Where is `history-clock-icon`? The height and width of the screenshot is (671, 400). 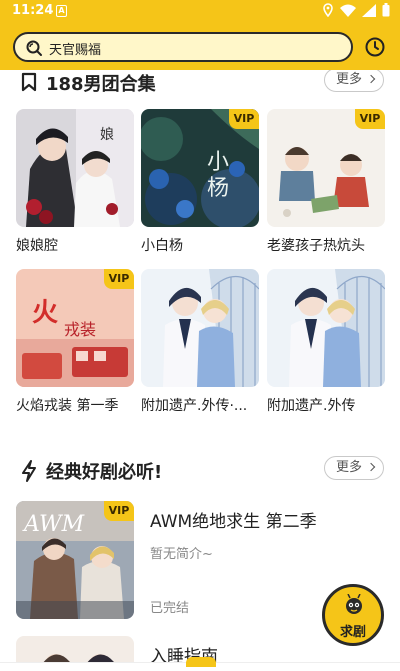 history-clock-icon is located at coordinates (375, 47).